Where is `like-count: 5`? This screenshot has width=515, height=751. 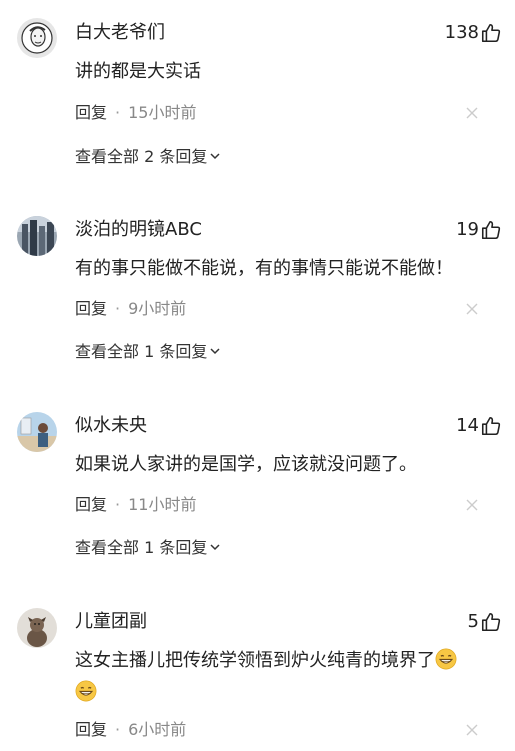 like-count: 5 is located at coordinates (473, 621).